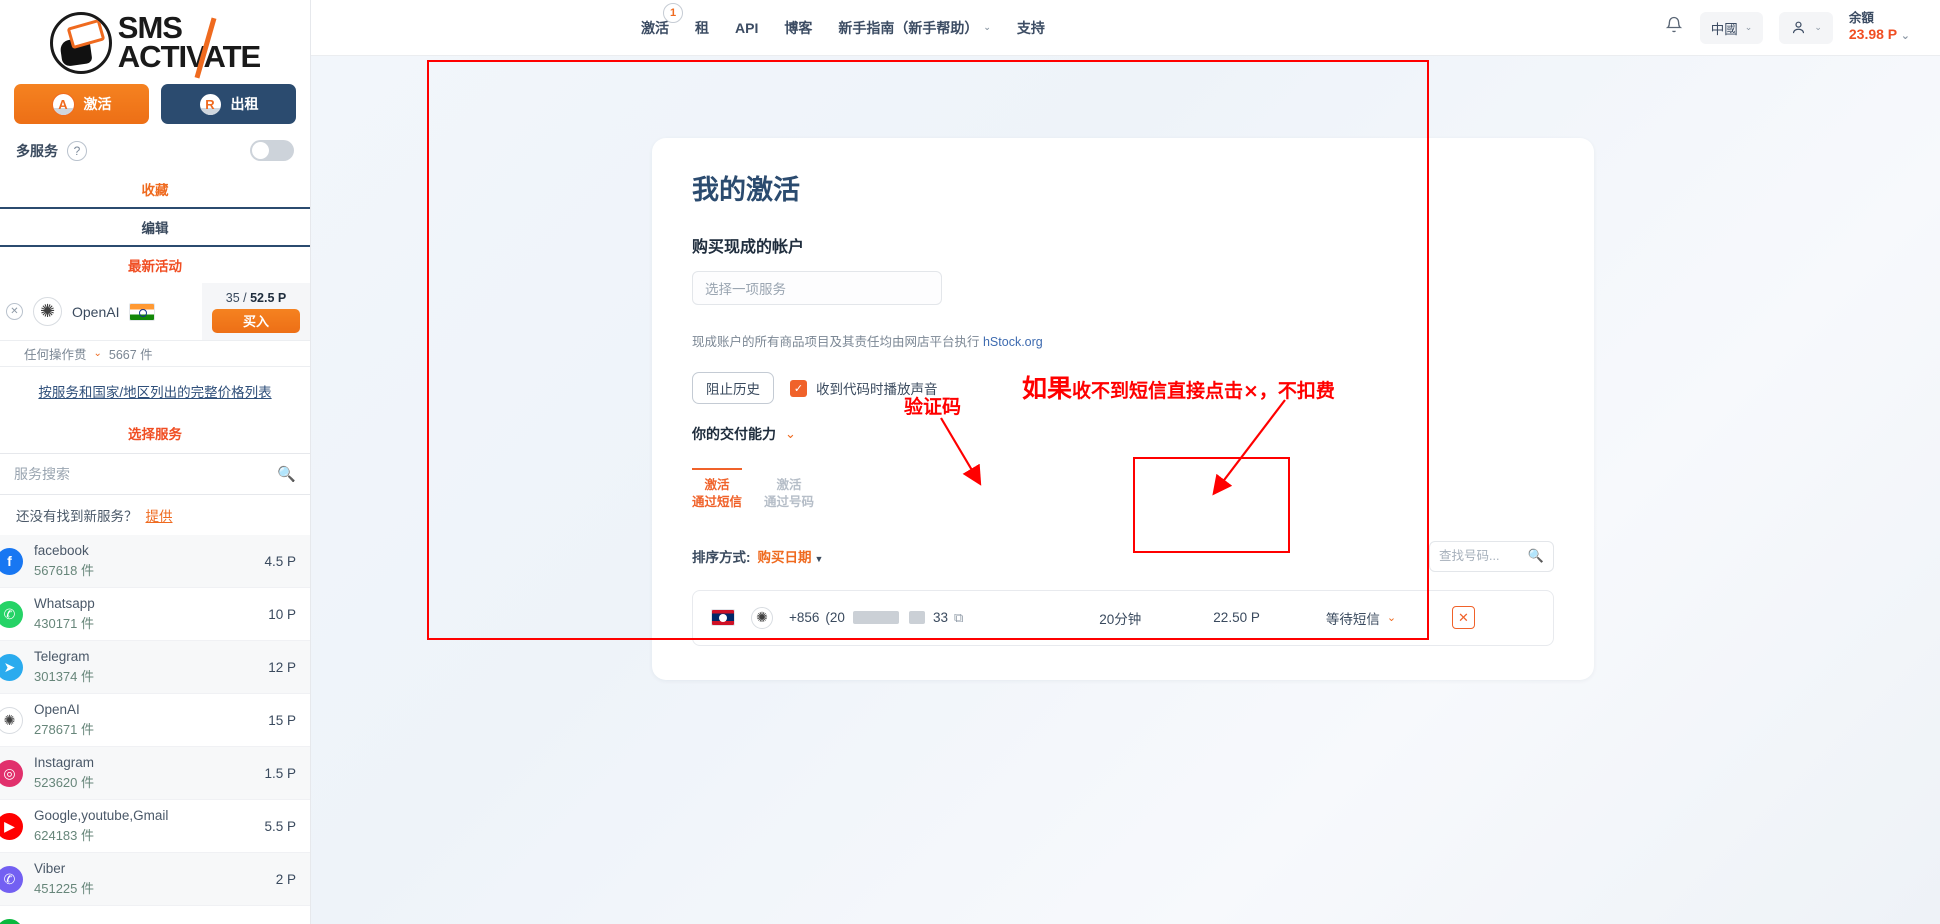 The height and width of the screenshot is (924, 1940). I want to click on service-count: 451225 件, so click(64, 888).